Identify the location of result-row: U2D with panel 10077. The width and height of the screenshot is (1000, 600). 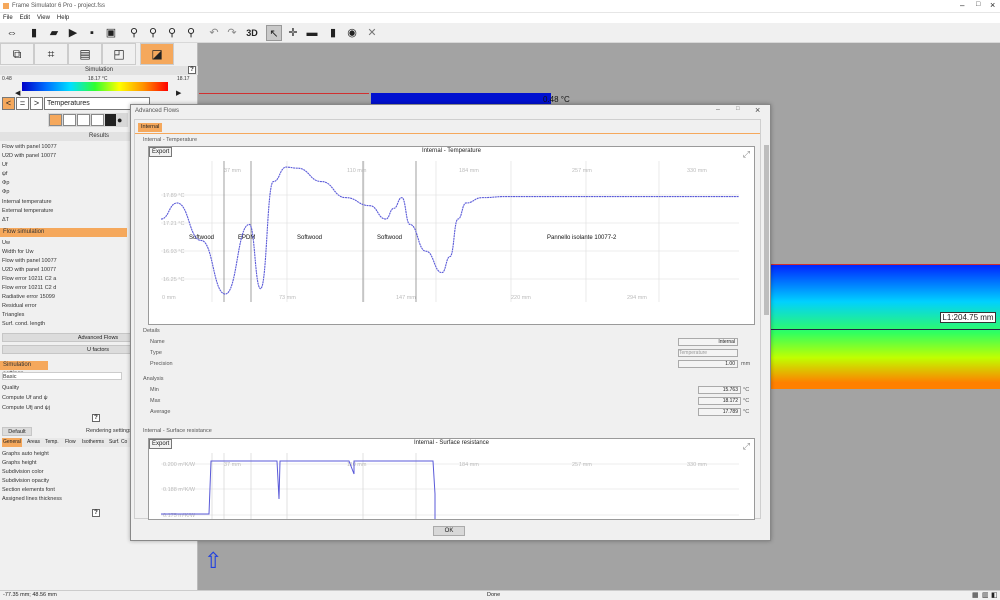
(29, 156).